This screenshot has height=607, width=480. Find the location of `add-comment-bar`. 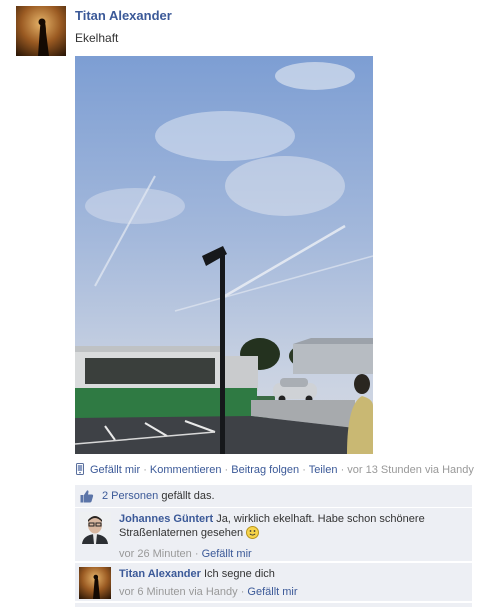

add-comment-bar is located at coordinates (273, 605).